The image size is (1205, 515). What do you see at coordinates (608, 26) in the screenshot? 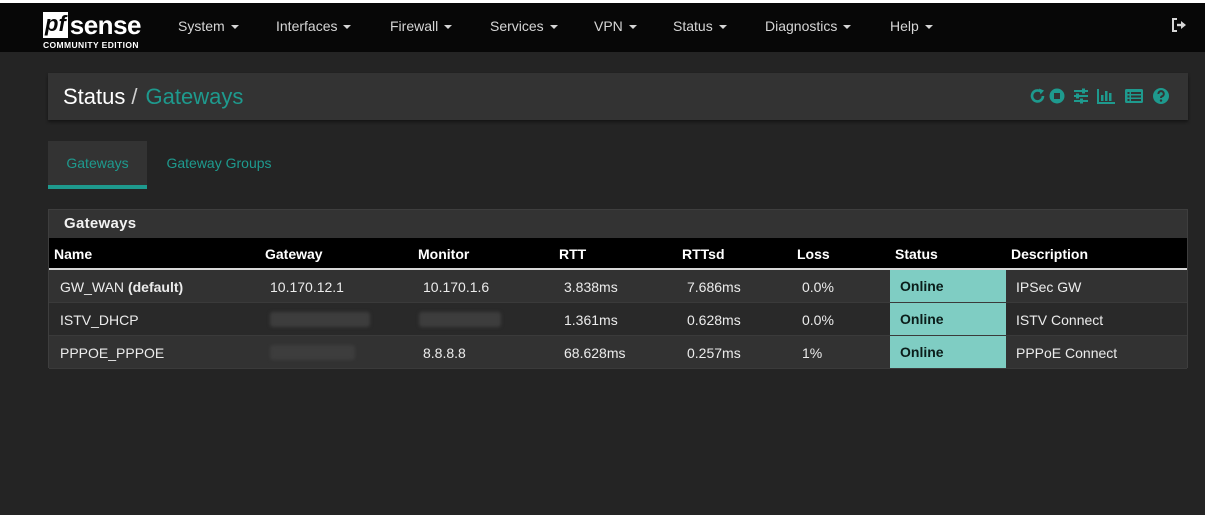
I see `nav-vpn-label: VPN` at bounding box center [608, 26].